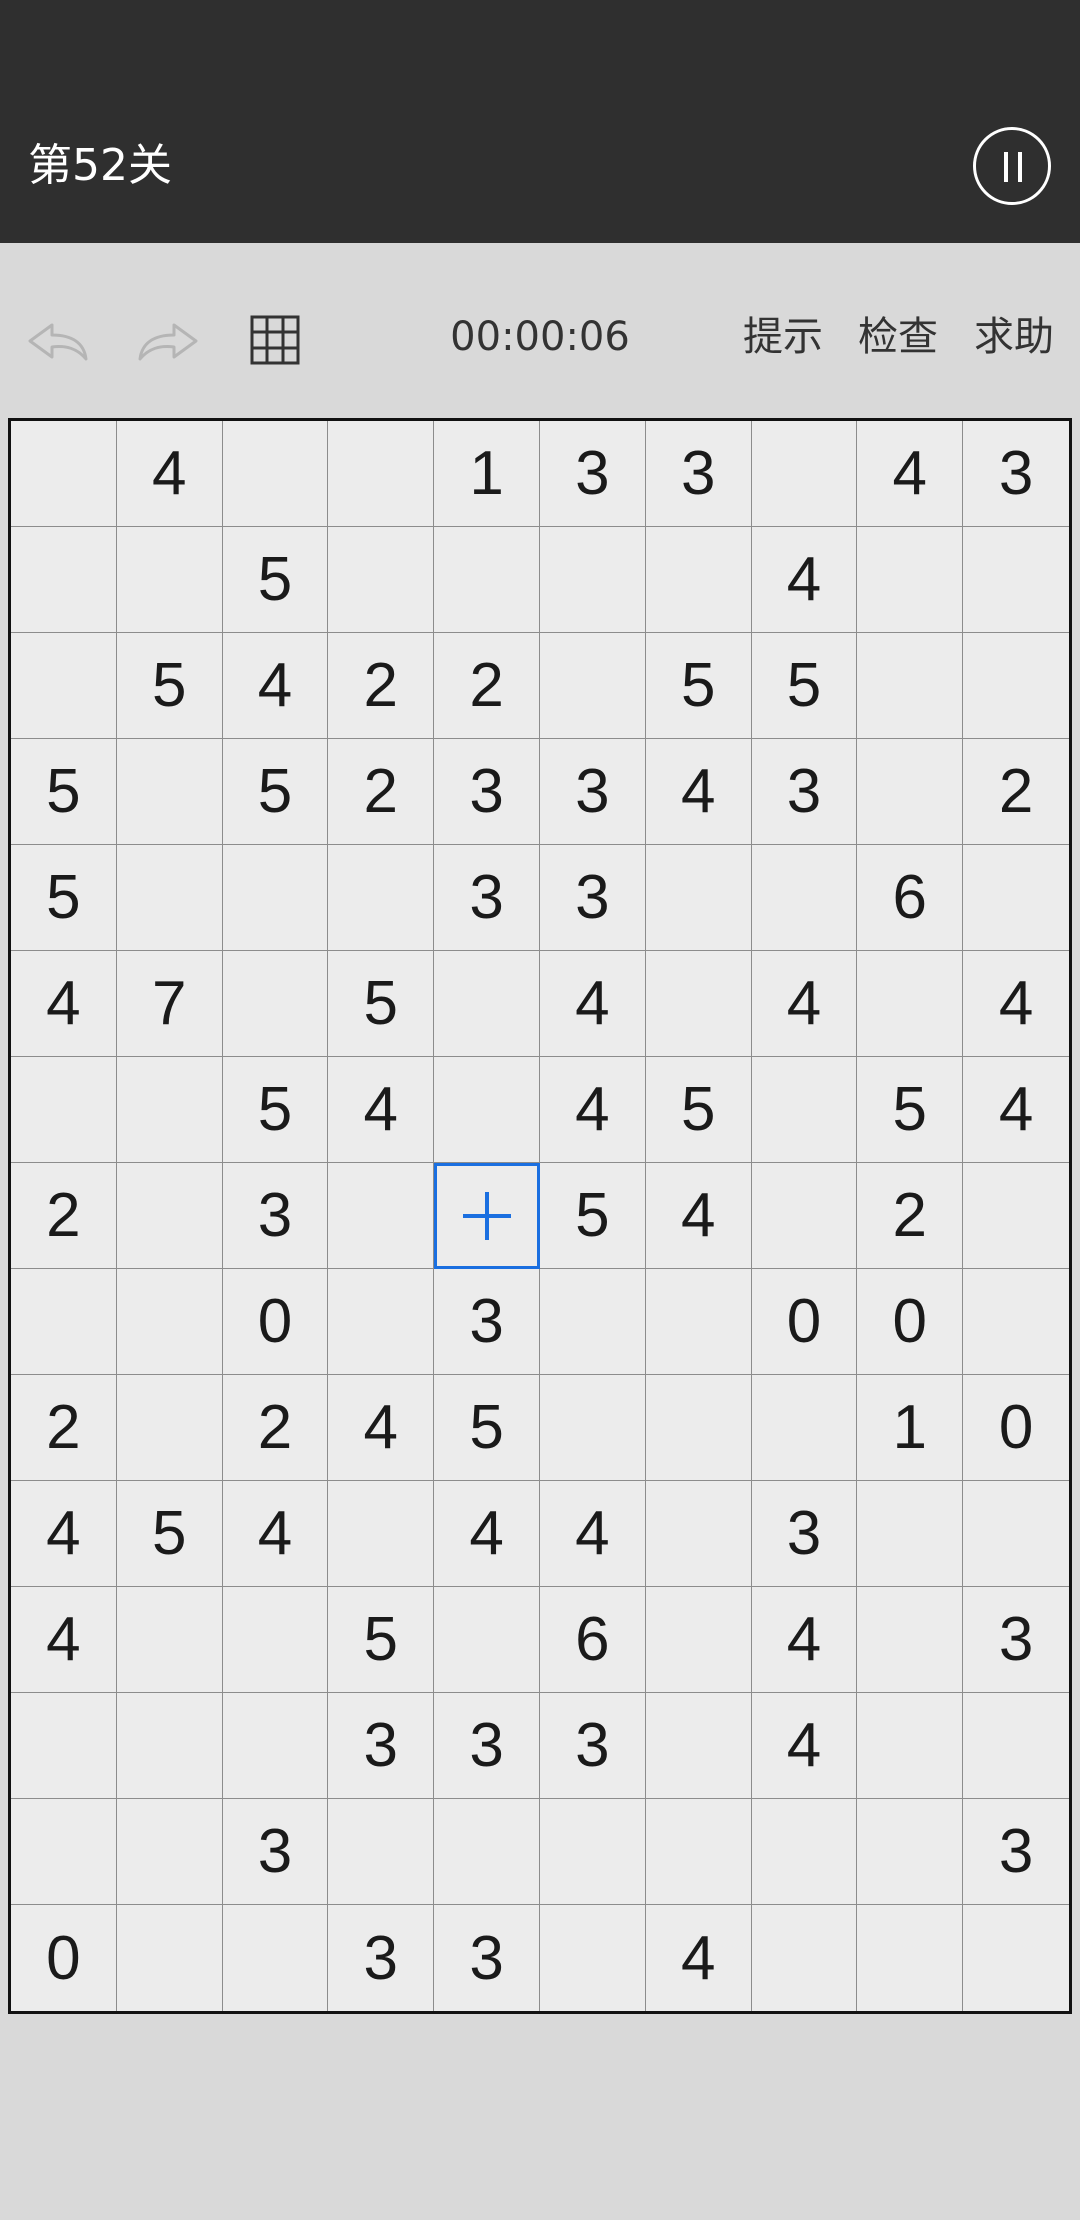  What do you see at coordinates (1014, 337) in the screenshot?
I see `help-button: 求助` at bounding box center [1014, 337].